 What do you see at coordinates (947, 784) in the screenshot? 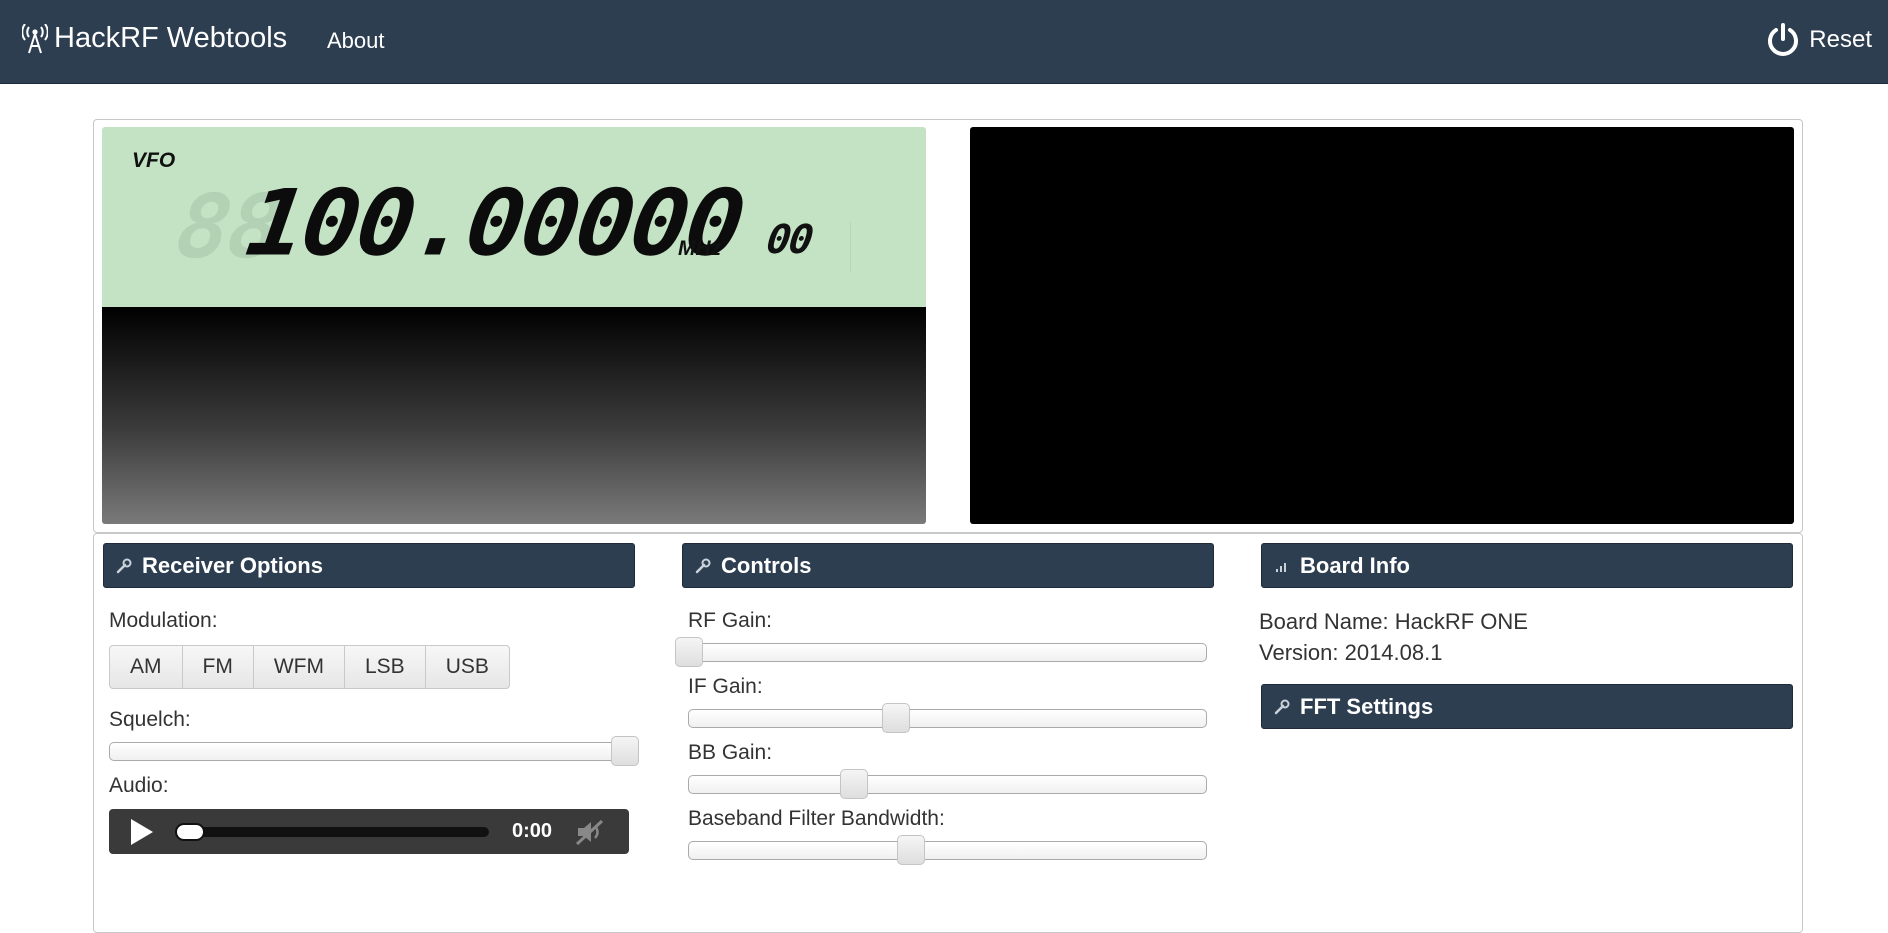
I see `bb-gain-slider` at bounding box center [947, 784].